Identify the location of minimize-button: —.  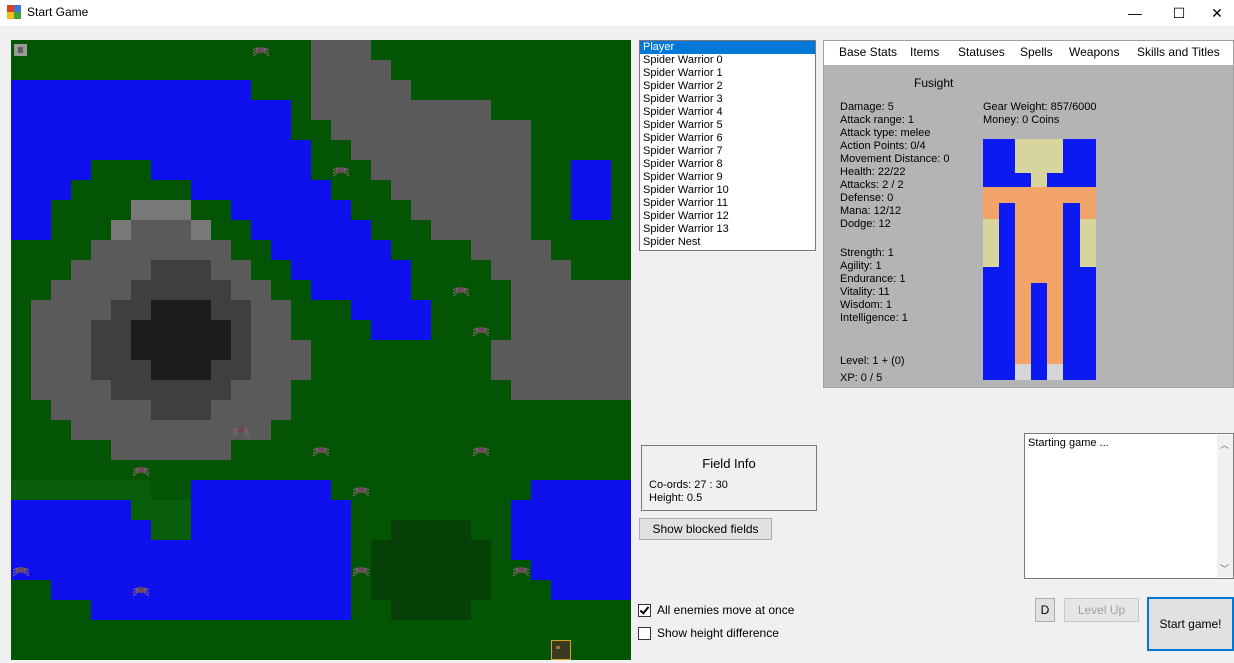
(1135, 13).